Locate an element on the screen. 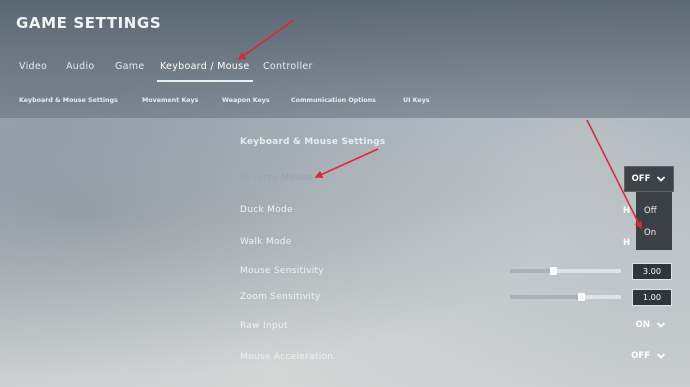 This screenshot has height=387, width=690. walk-mode-value: H is located at coordinates (626, 243).